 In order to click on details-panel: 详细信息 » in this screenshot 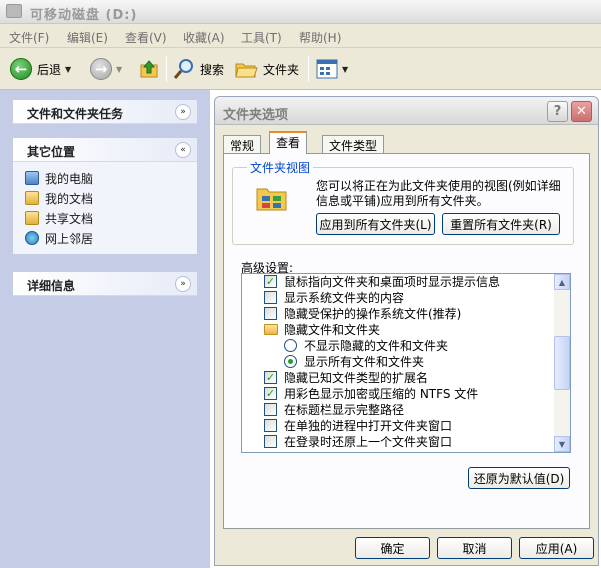, I will do `click(105, 284)`.